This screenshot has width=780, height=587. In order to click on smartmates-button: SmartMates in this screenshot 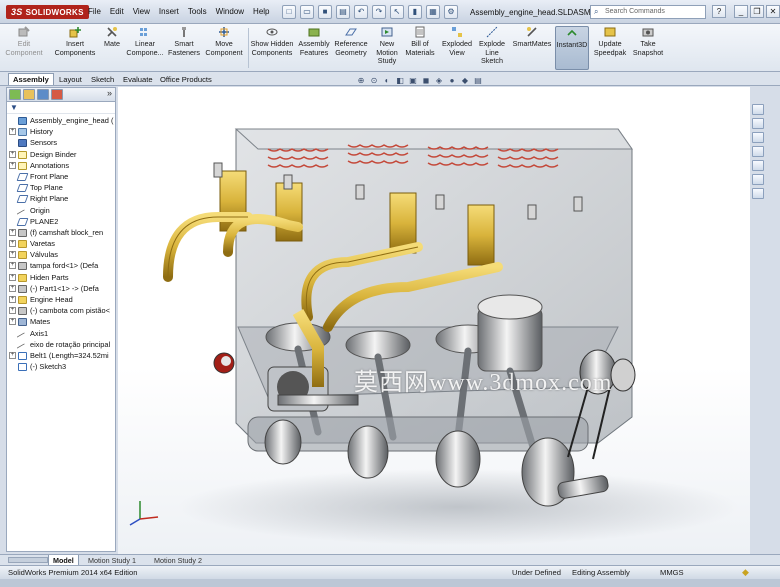, I will do `click(532, 48)`.